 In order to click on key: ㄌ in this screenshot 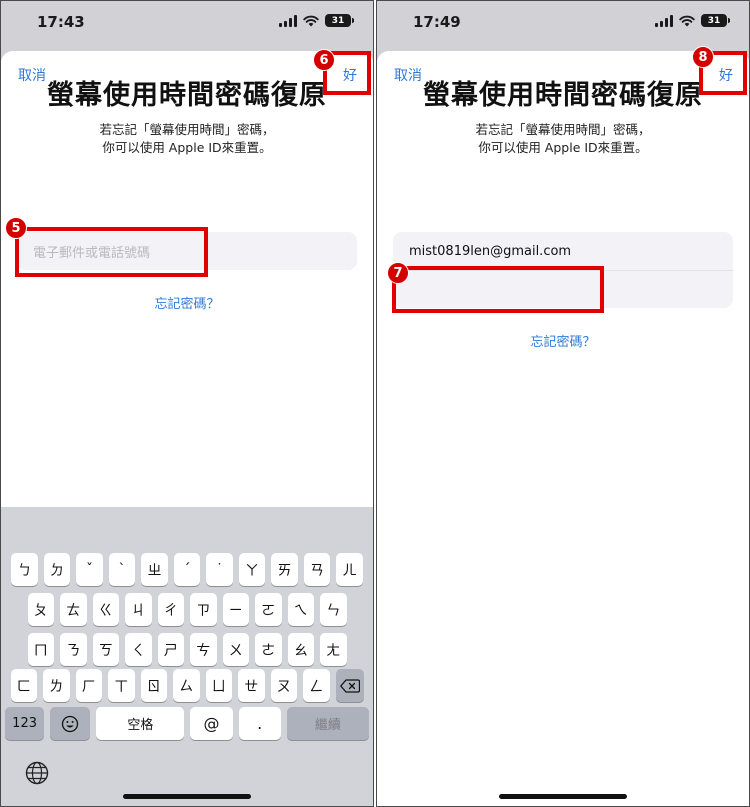, I will do `click(56, 685)`.